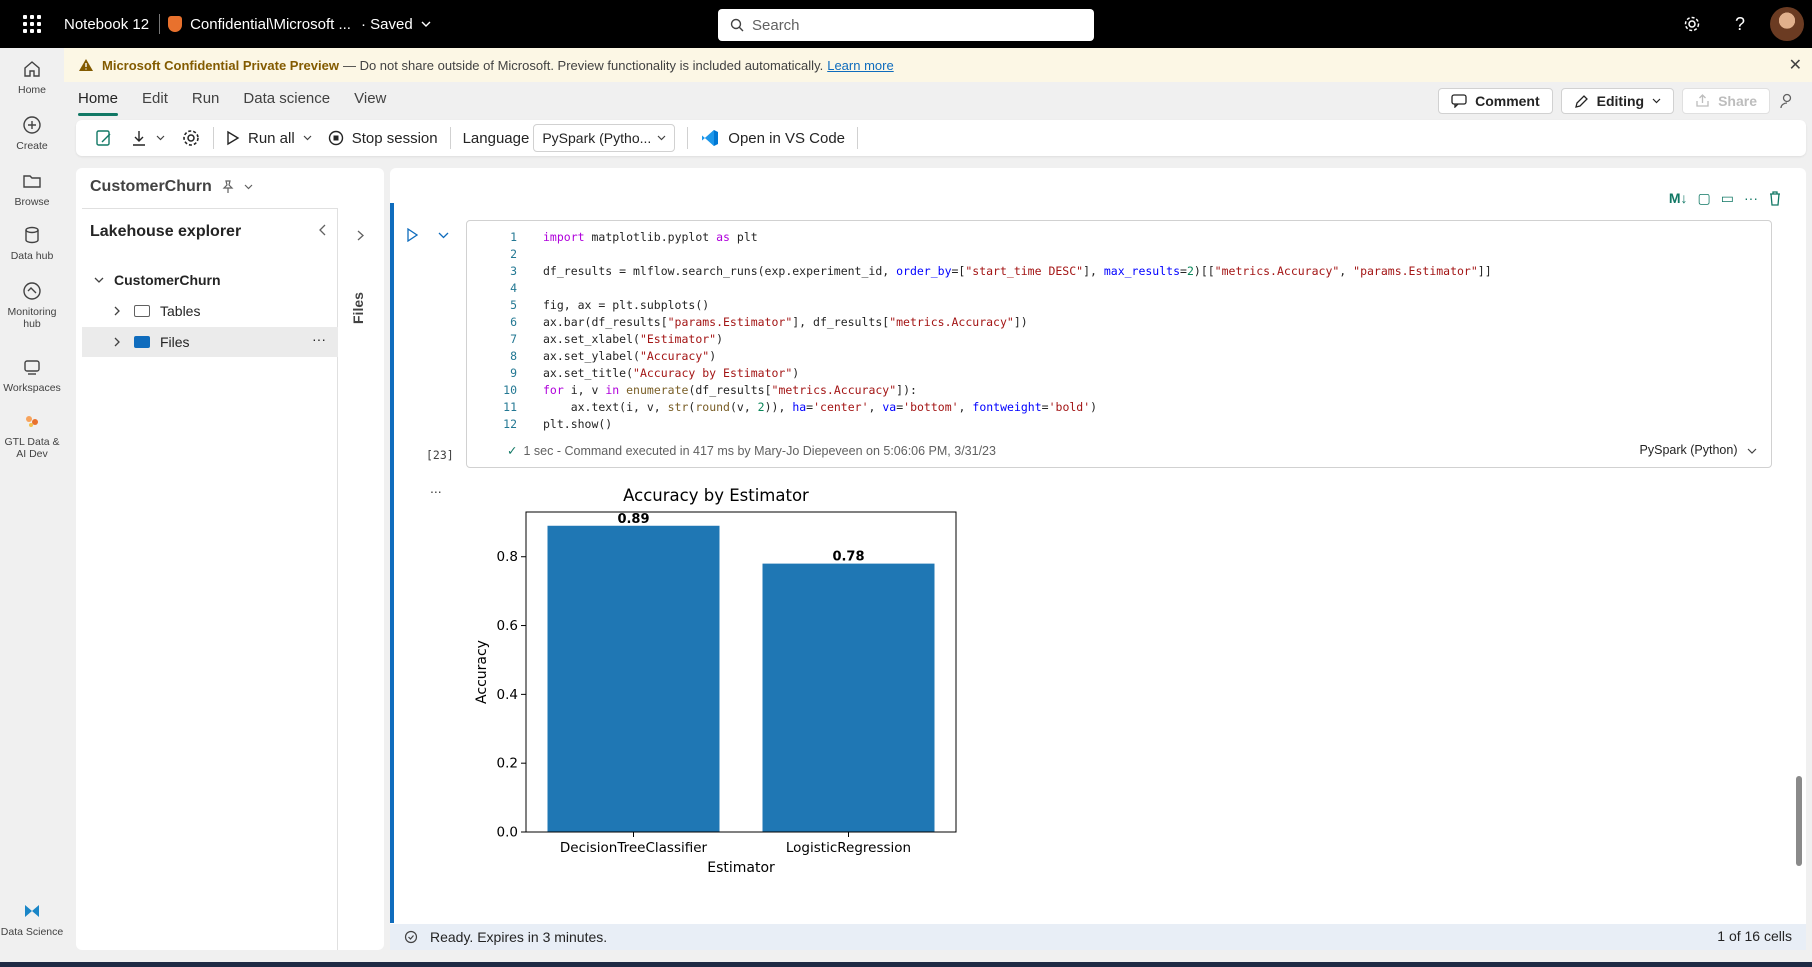  I want to click on editing-label: Editing, so click(1620, 101).